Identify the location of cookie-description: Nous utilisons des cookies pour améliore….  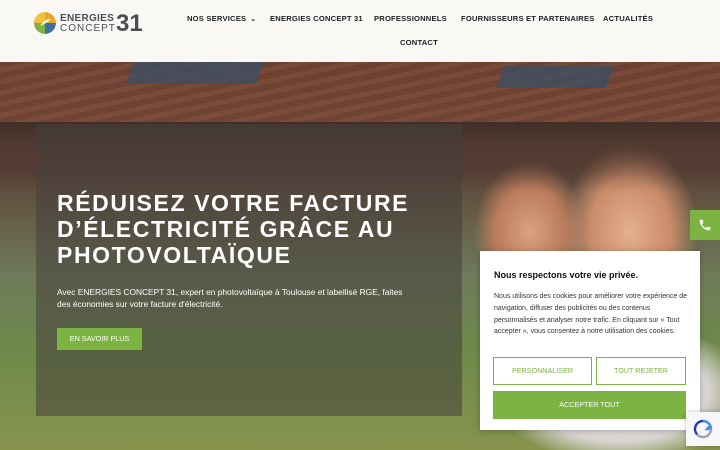
(590, 314).